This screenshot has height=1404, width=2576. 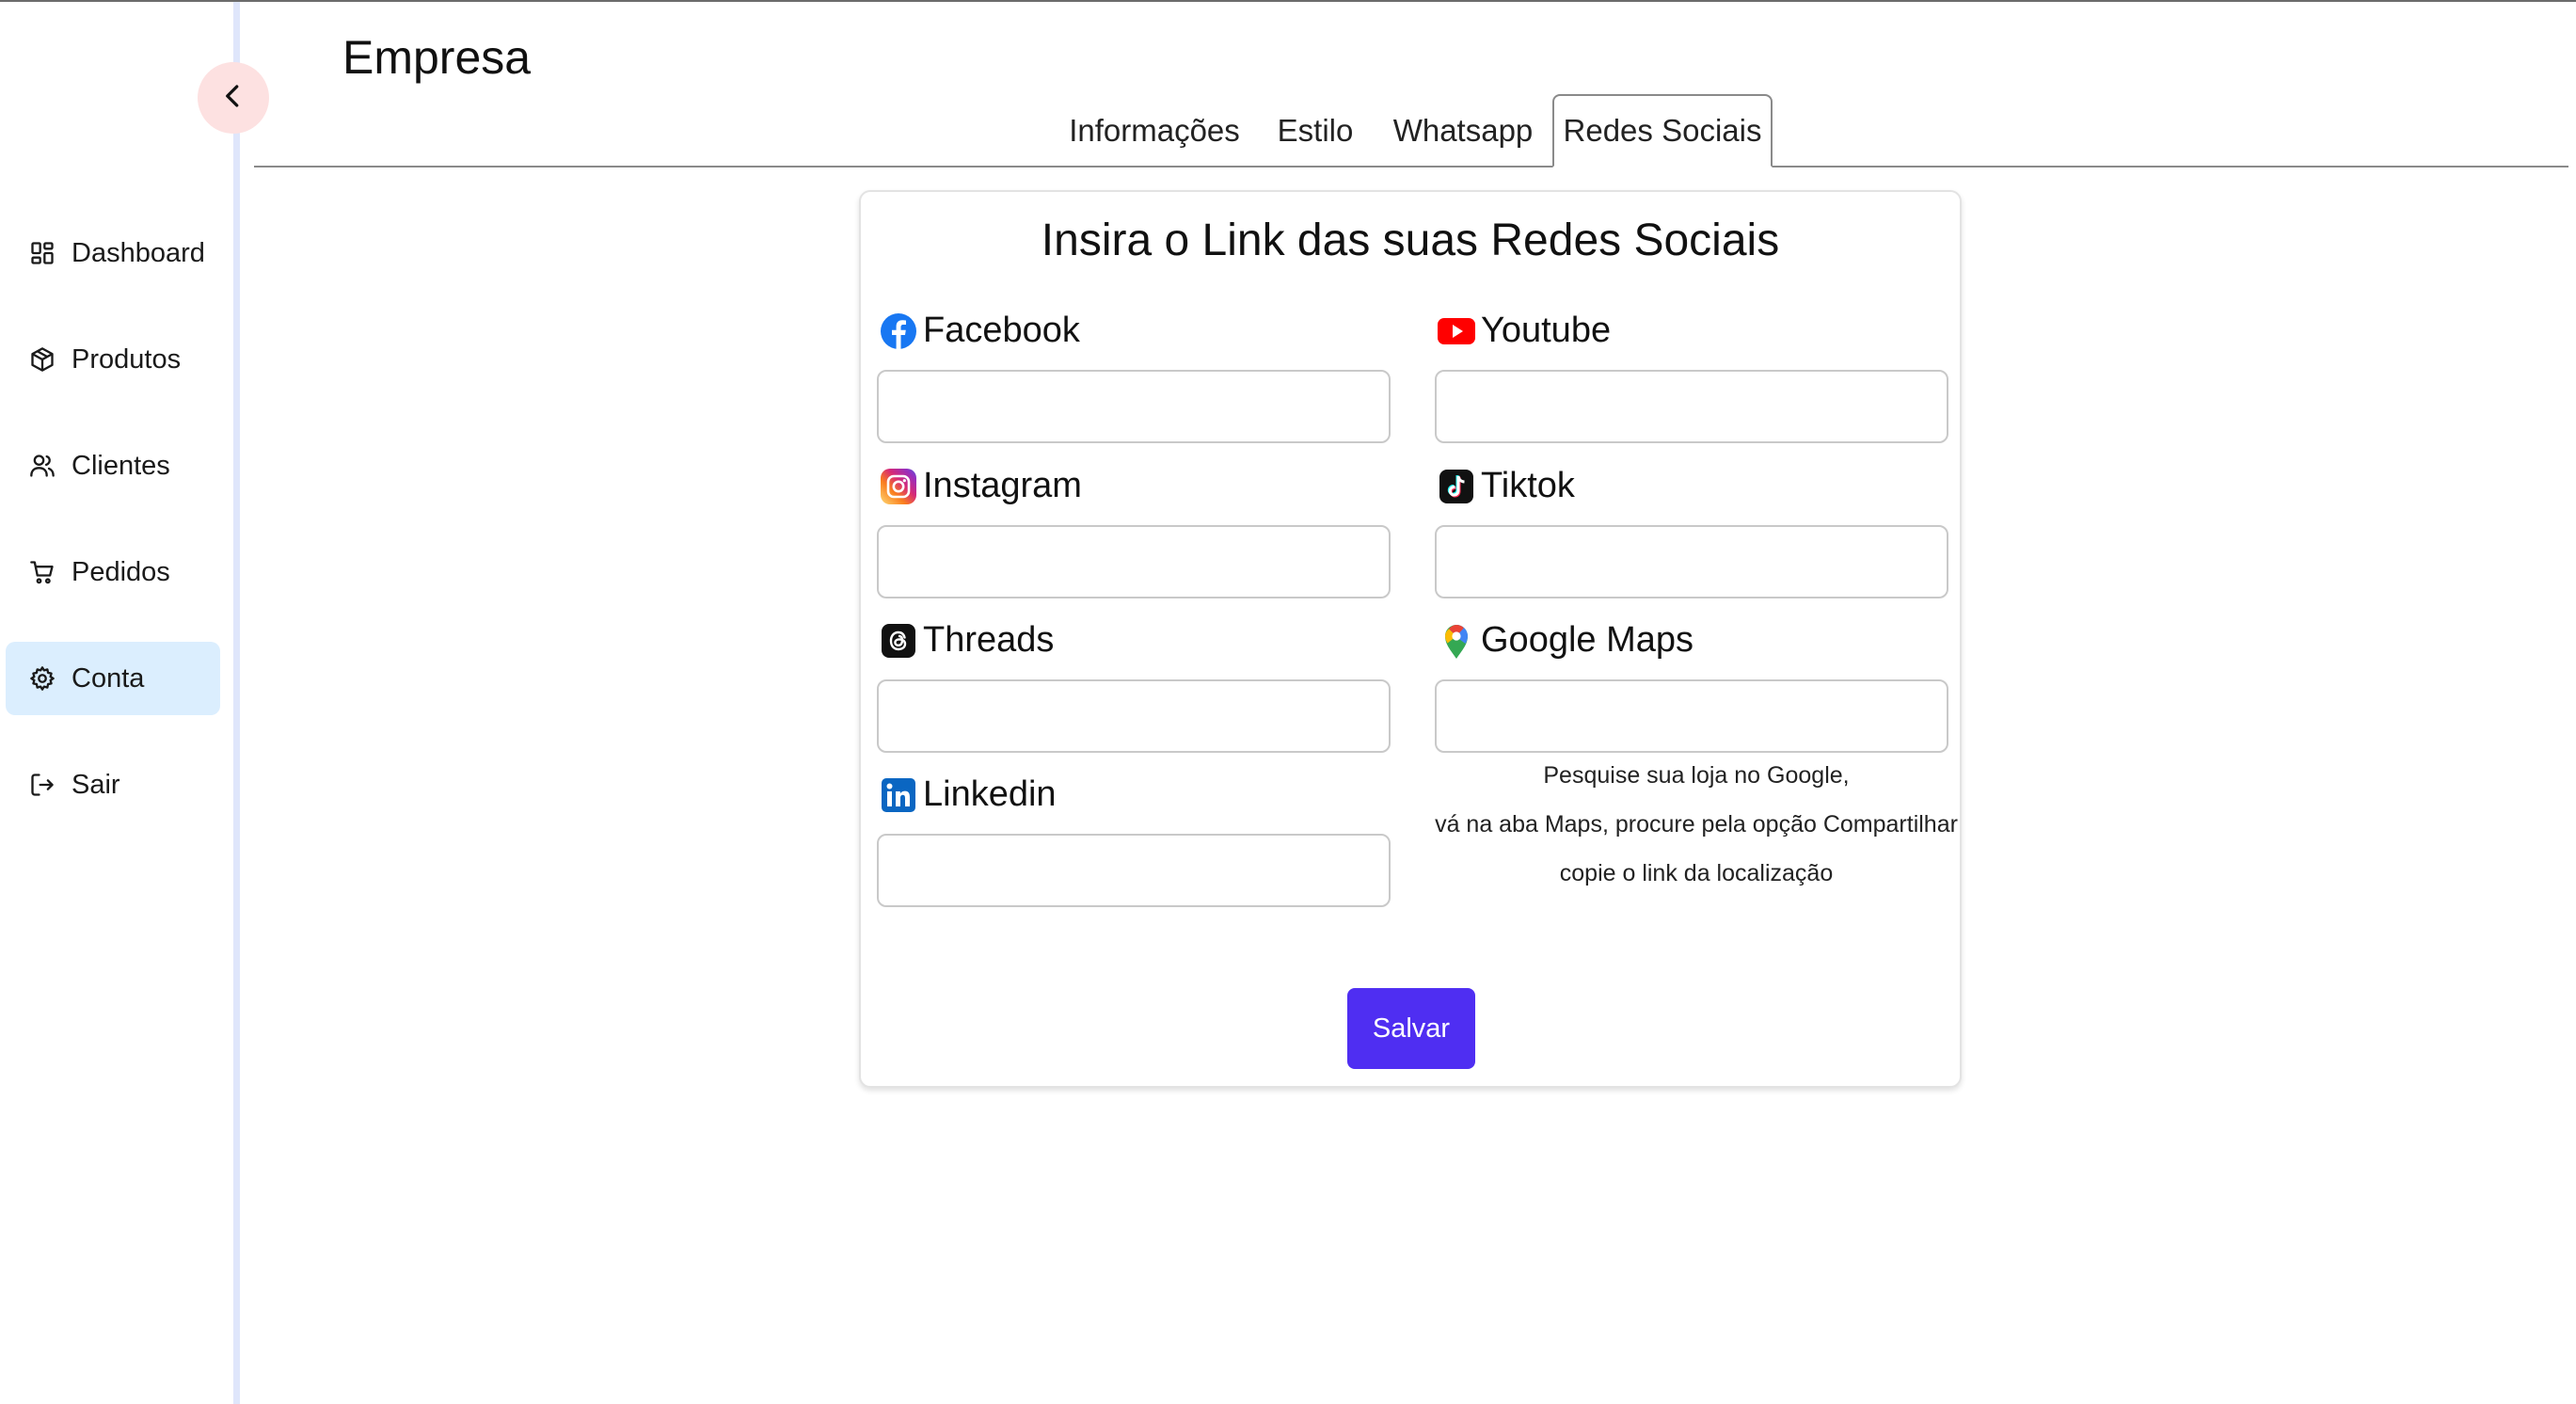 I want to click on facebook-label-text: Facebook, so click(x=1002, y=330).